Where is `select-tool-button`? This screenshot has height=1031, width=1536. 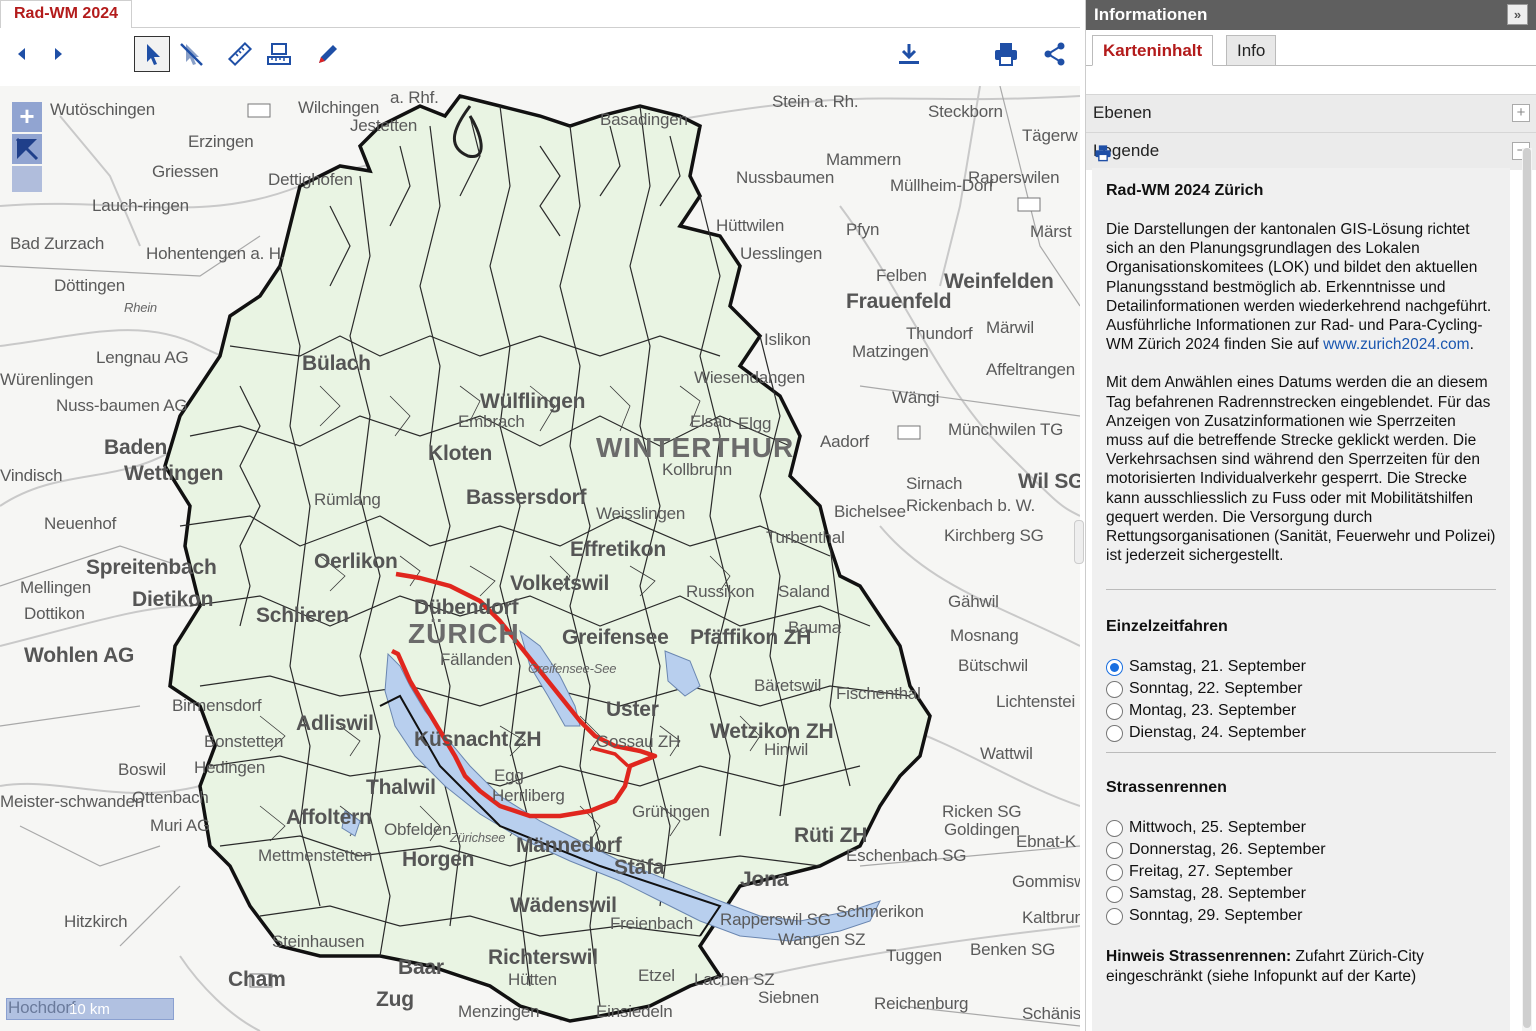 select-tool-button is located at coordinates (152, 54).